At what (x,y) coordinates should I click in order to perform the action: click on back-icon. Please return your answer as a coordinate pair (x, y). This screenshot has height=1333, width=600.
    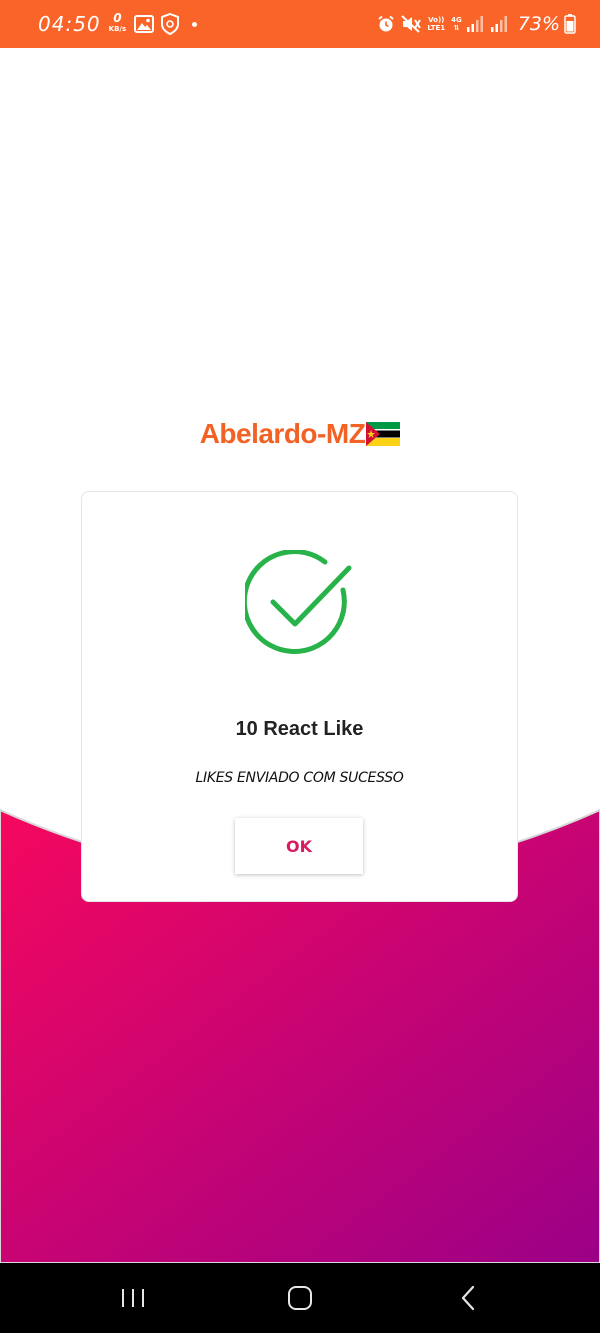
    Looking at the image, I should click on (468, 1298).